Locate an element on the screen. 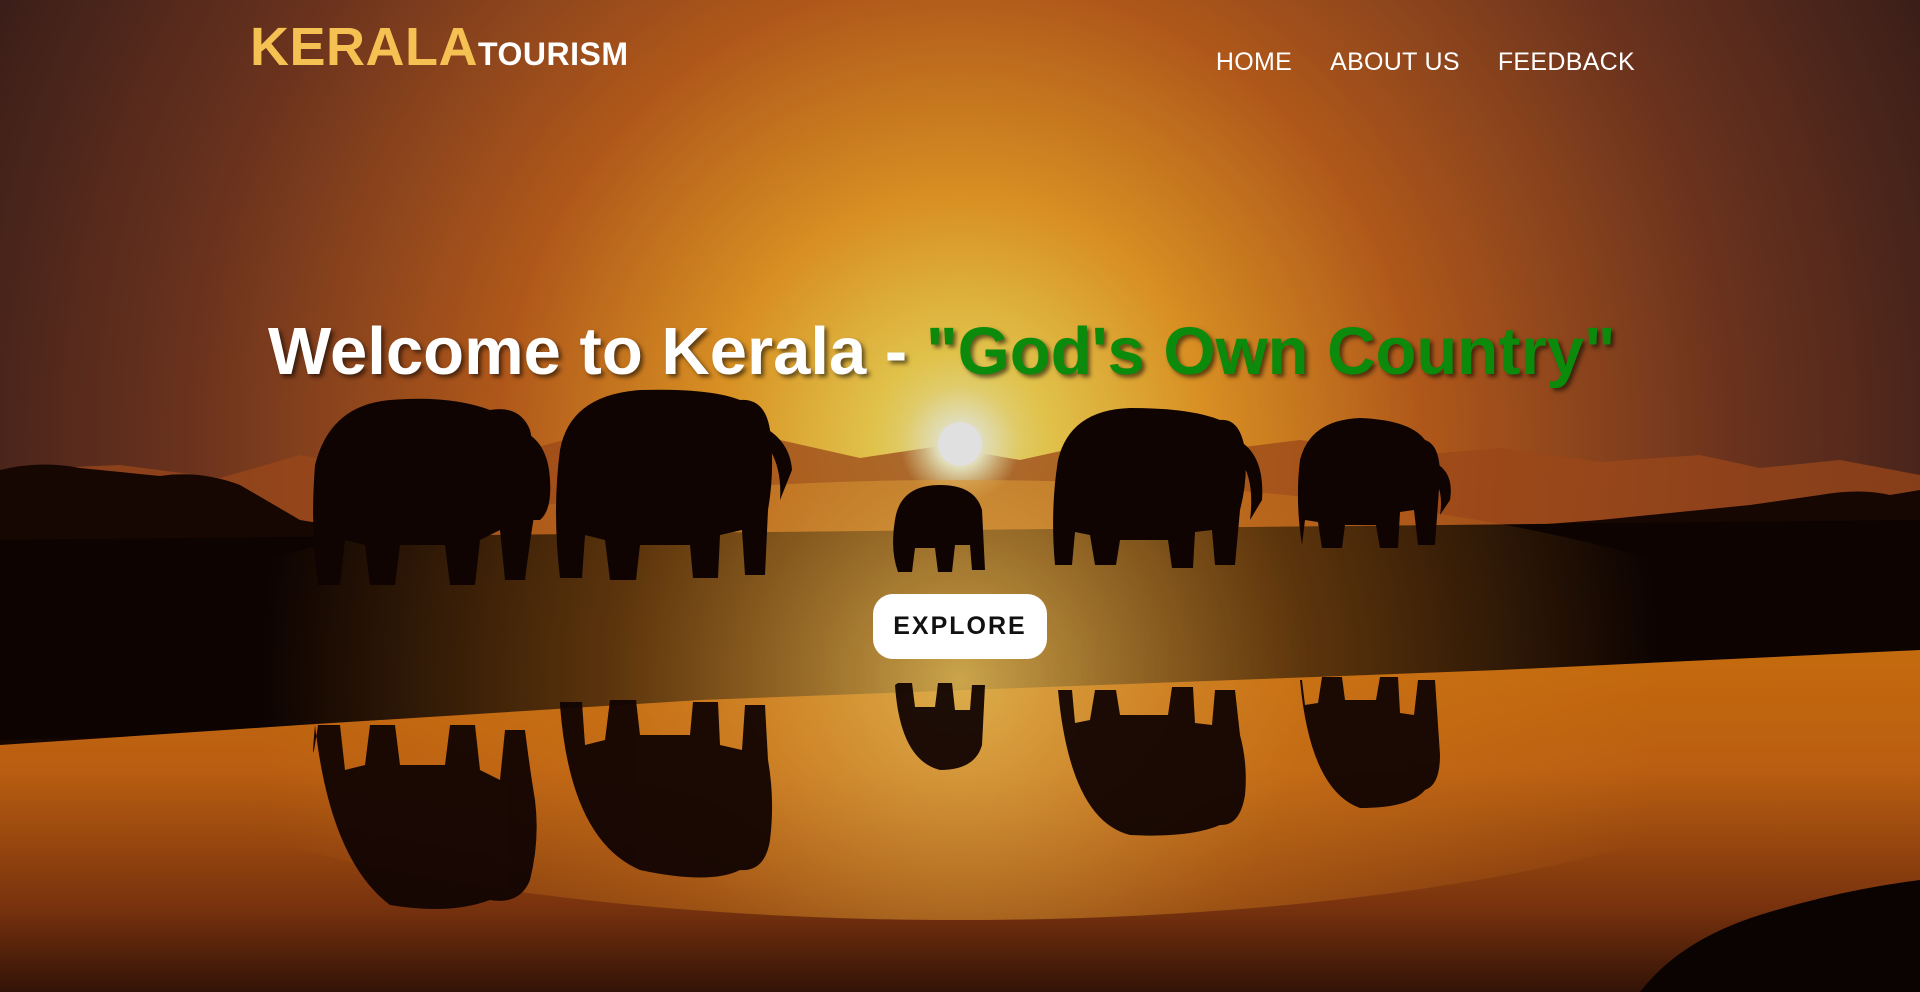  logo-suffix: TOURISM is located at coordinates (553, 54).